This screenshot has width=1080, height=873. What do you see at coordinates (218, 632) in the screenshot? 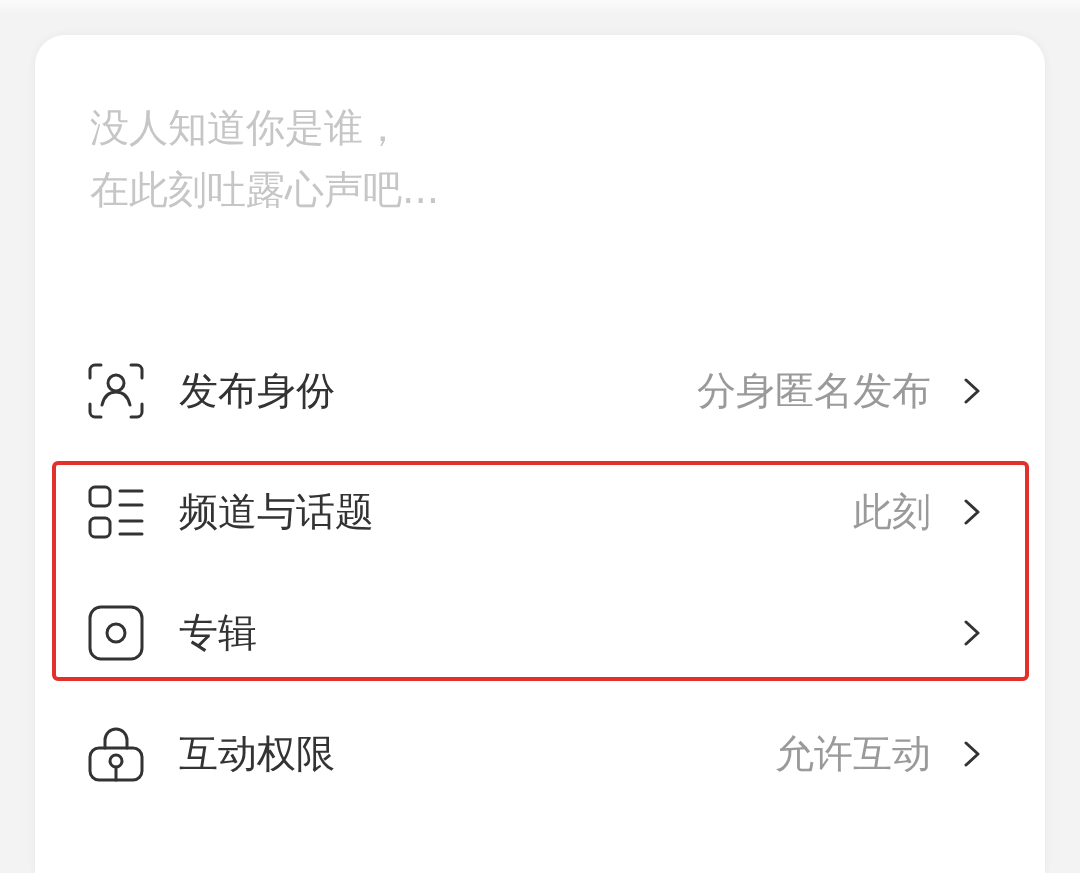
I see `setting-label: 专辑` at bounding box center [218, 632].